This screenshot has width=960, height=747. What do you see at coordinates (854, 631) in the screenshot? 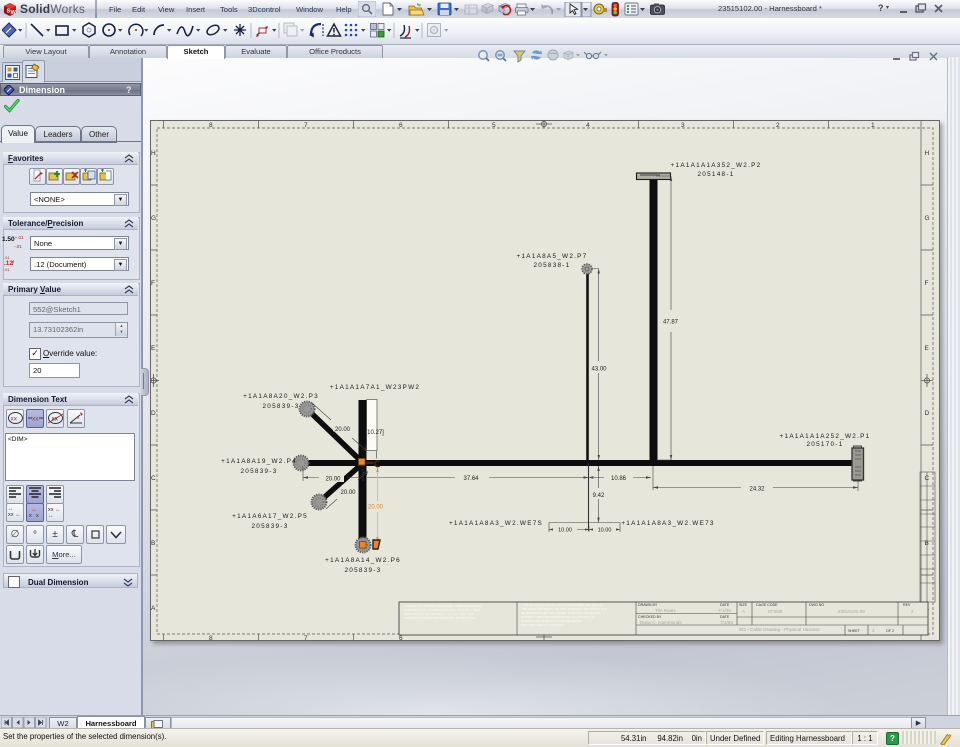
I see `svg-text: SHEET` at bounding box center [854, 631].